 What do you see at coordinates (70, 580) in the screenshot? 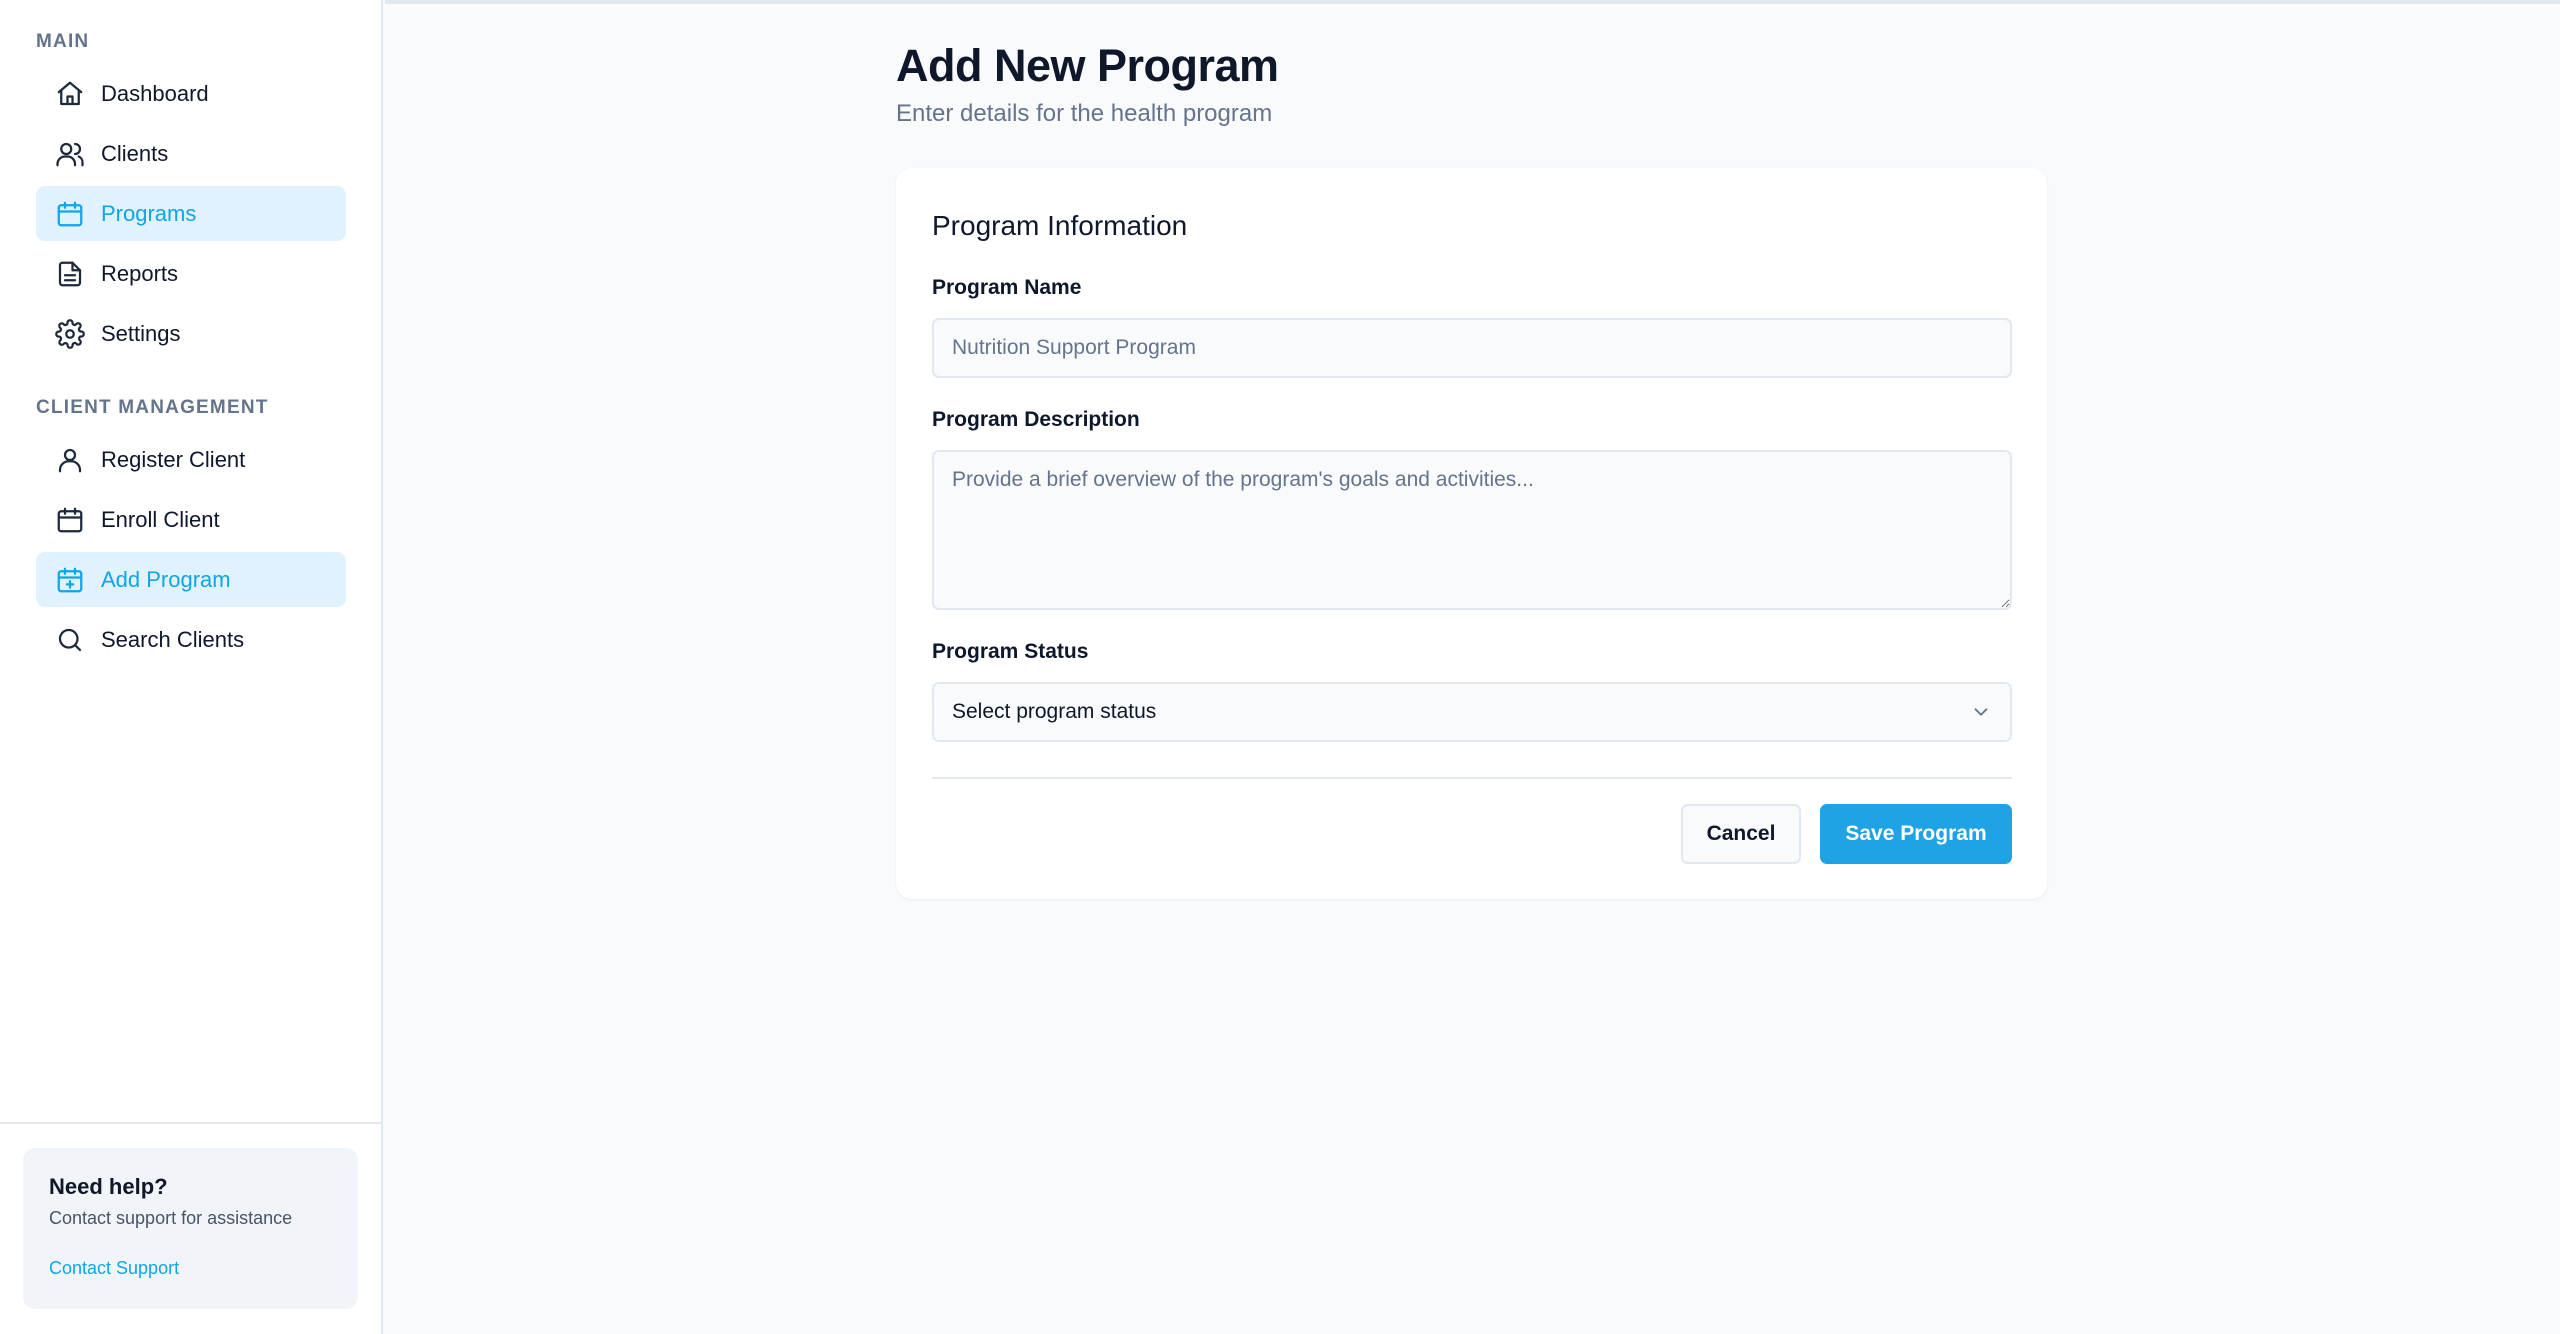
I see `calendar-plus-icon` at bounding box center [70, 580].